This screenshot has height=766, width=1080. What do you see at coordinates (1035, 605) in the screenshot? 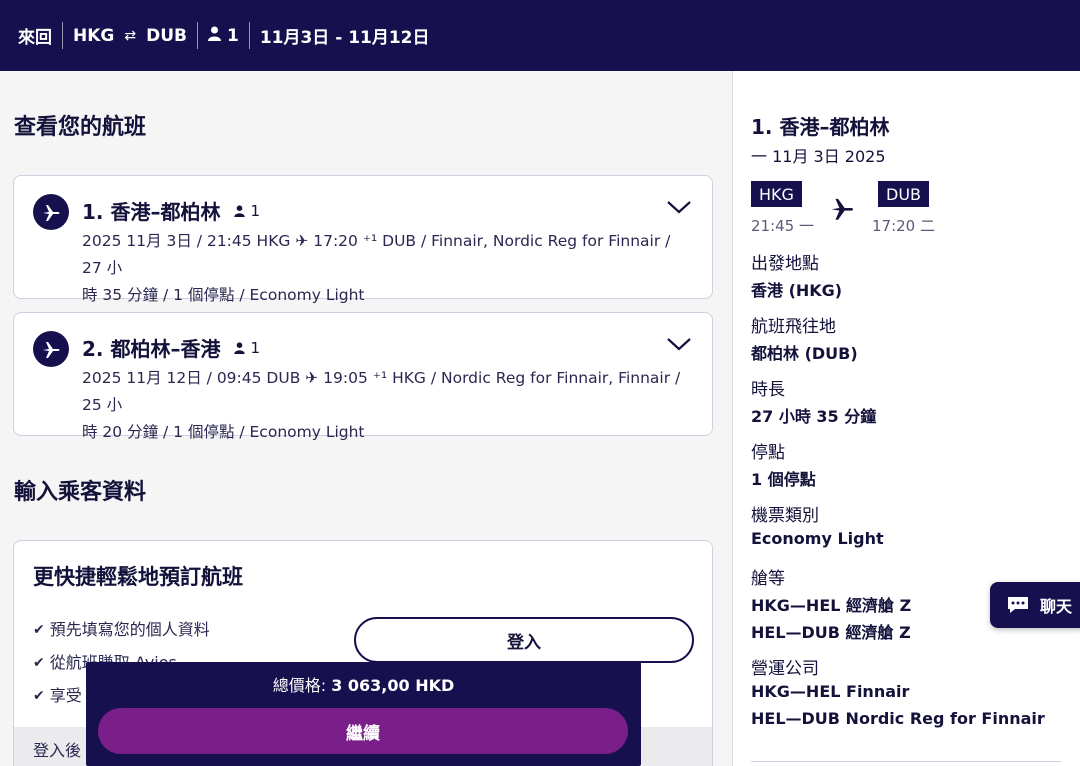
I see `chat-button: 聊天` at bounding box center [1035, 605].